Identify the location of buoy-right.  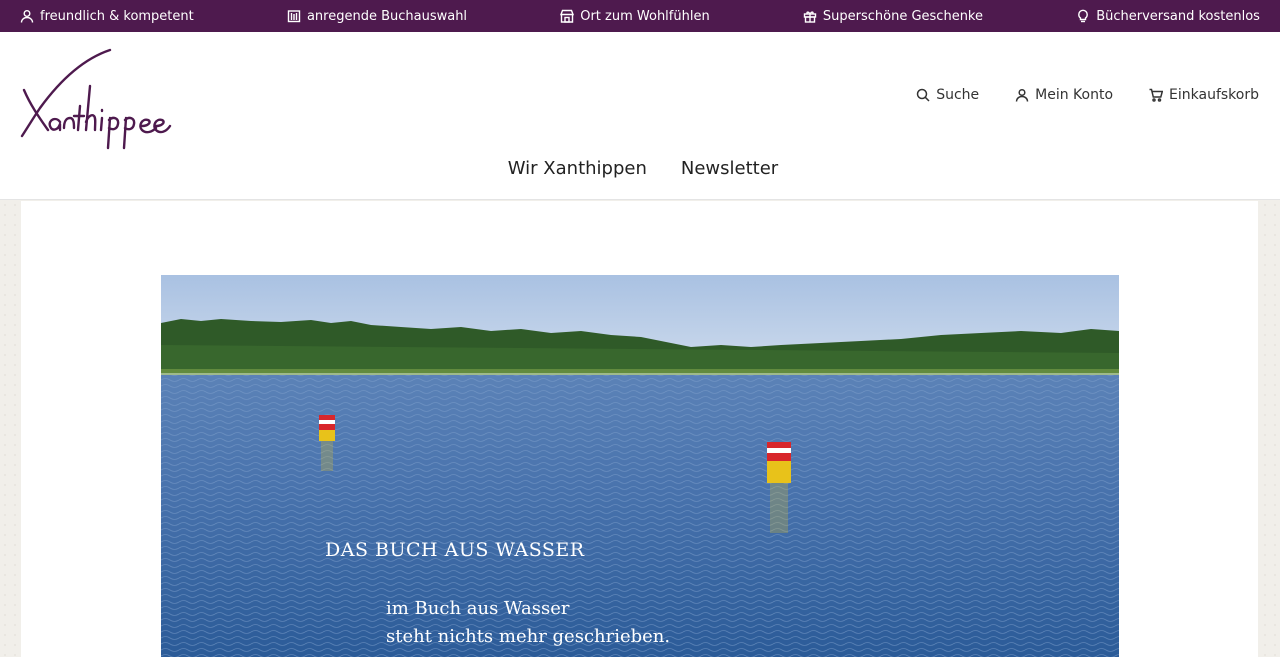
(779, 487).